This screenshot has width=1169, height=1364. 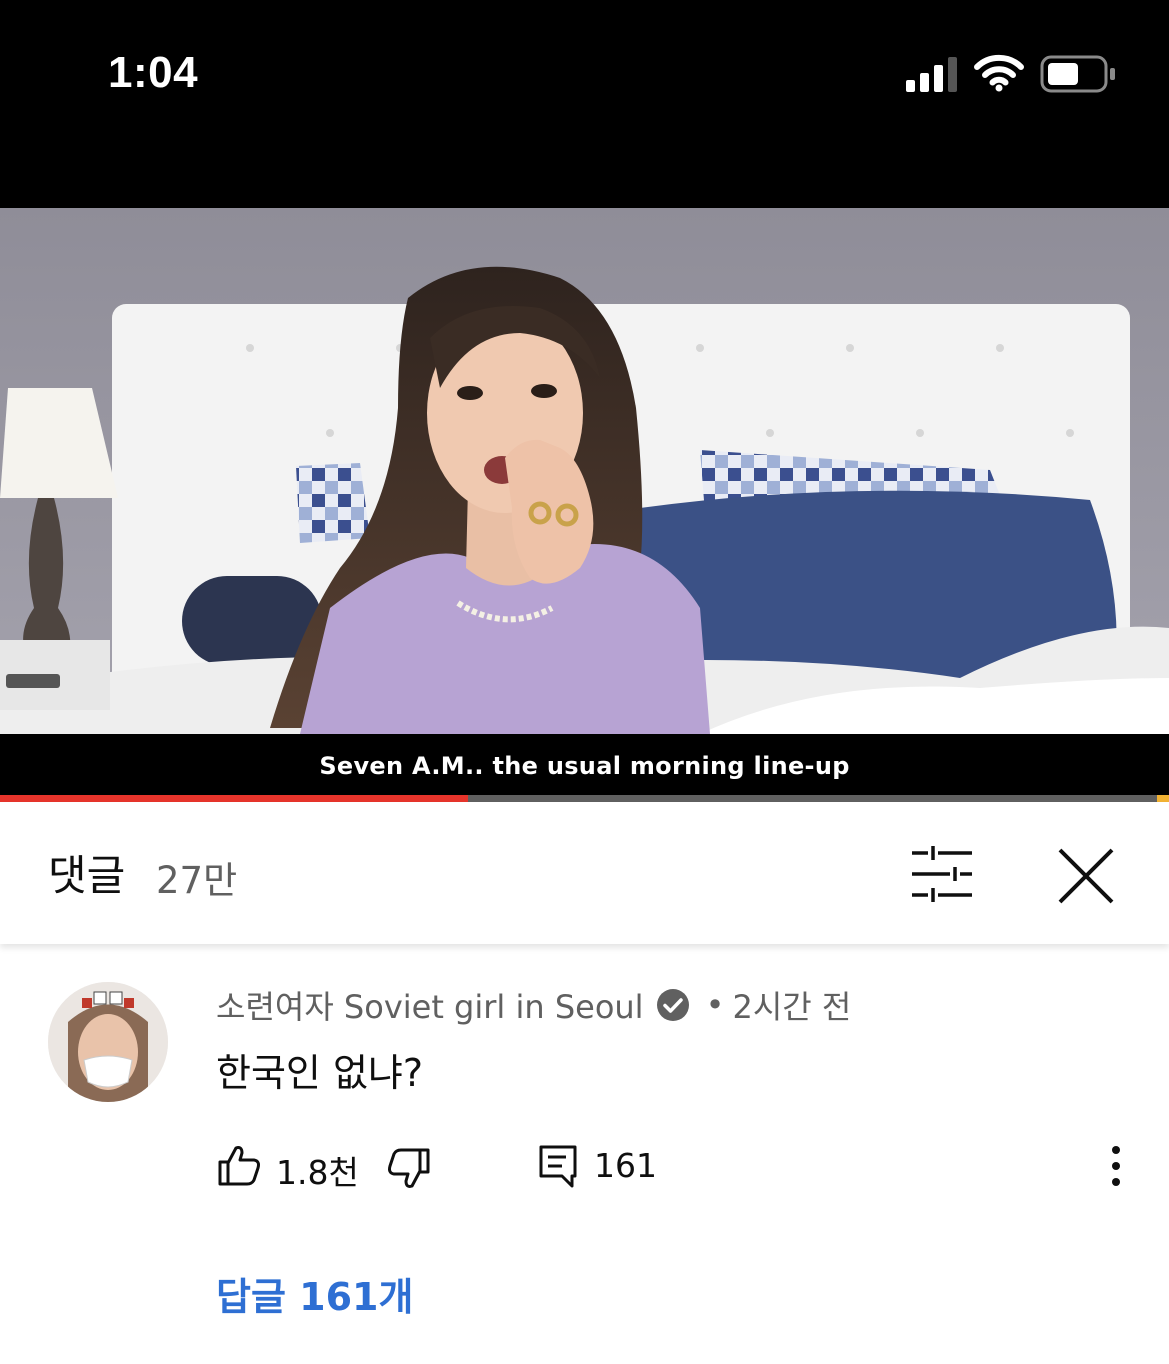 I want to click on view-replies-link: 답글 161개, so click(x=314, y=1293).